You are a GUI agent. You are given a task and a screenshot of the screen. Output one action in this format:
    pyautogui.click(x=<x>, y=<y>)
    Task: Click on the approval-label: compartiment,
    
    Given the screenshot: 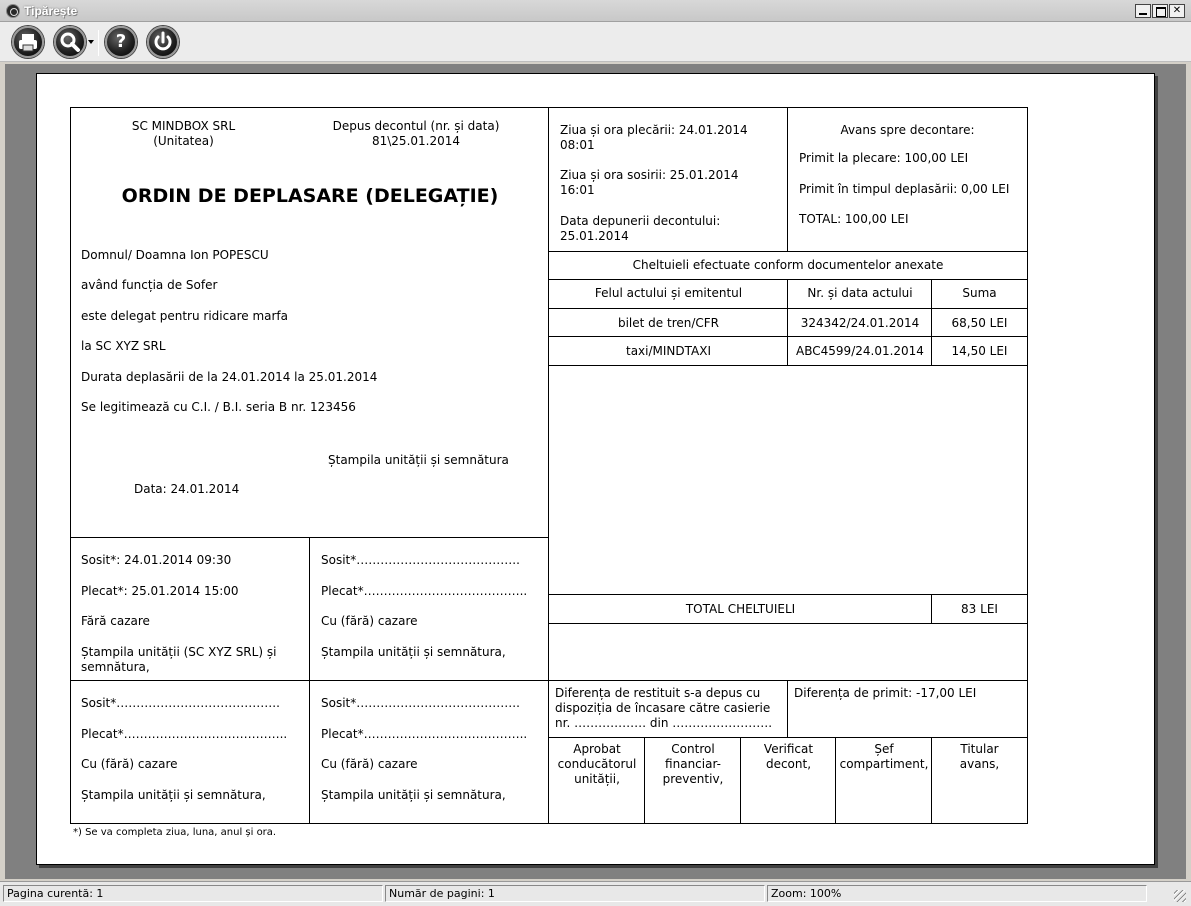 What is the action you would take?
    pyautogui.click(x=884, y=764)
    